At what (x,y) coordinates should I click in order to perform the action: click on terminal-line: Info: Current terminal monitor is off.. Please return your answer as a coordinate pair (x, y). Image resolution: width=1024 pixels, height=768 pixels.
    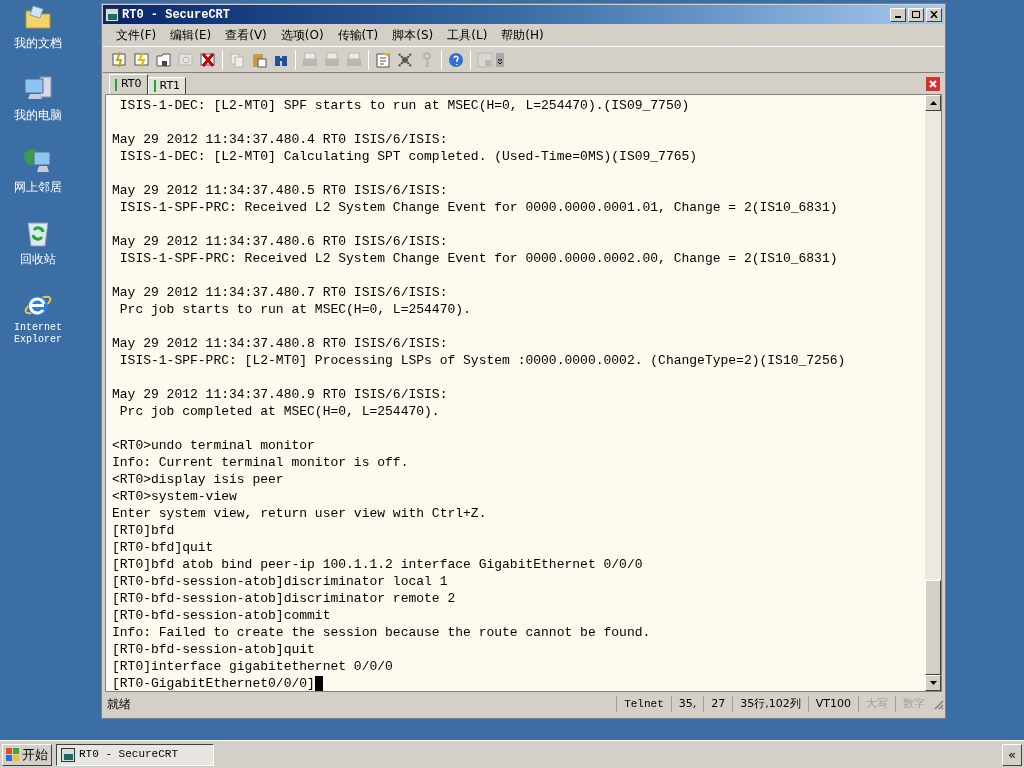
    Looking at the image, I should click on (260, 462).